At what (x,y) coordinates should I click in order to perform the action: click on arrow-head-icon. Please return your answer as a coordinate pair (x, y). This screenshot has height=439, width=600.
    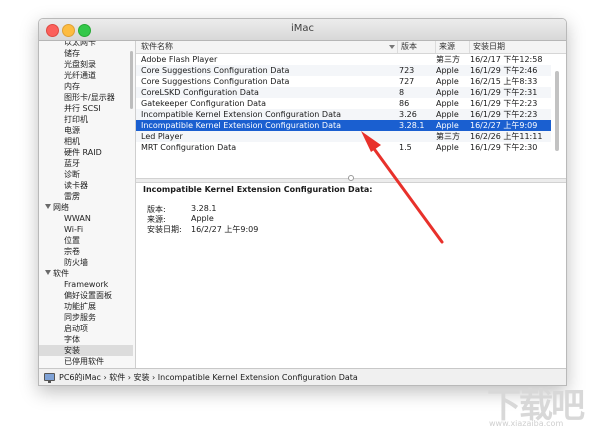
    Looking at the image, I should click on (371, 141).